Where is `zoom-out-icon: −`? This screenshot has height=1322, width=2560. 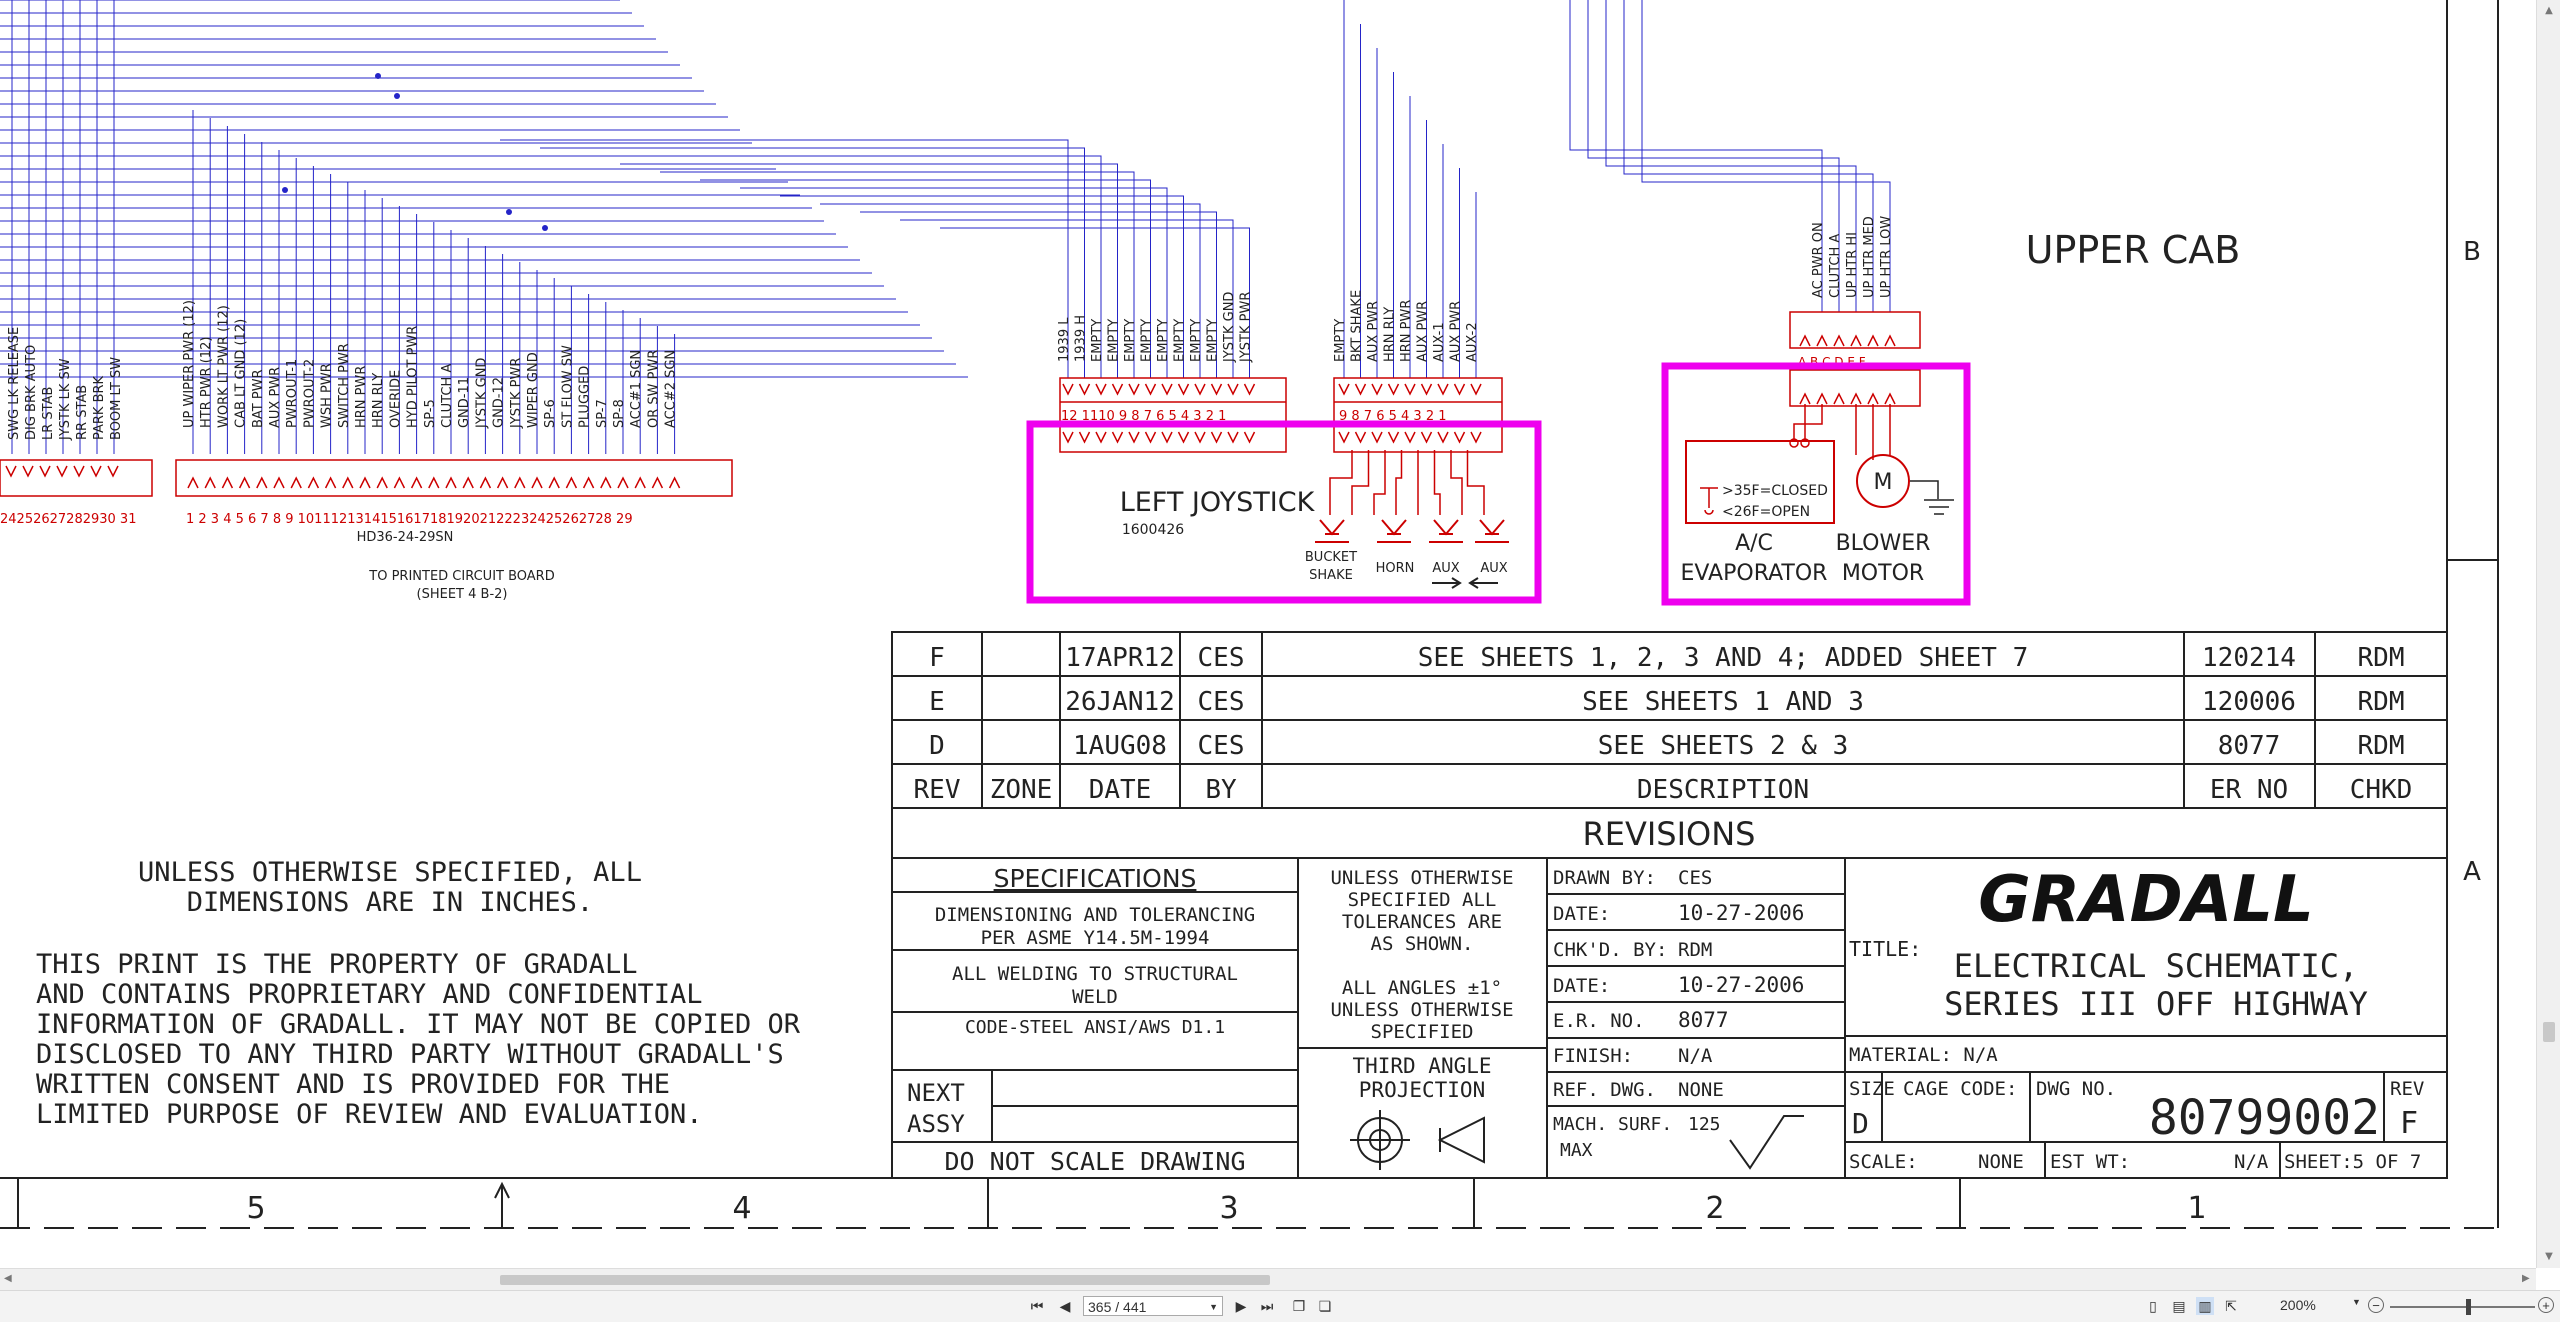 zoom-out-icon: − is located at coordinates (2376, 1305).